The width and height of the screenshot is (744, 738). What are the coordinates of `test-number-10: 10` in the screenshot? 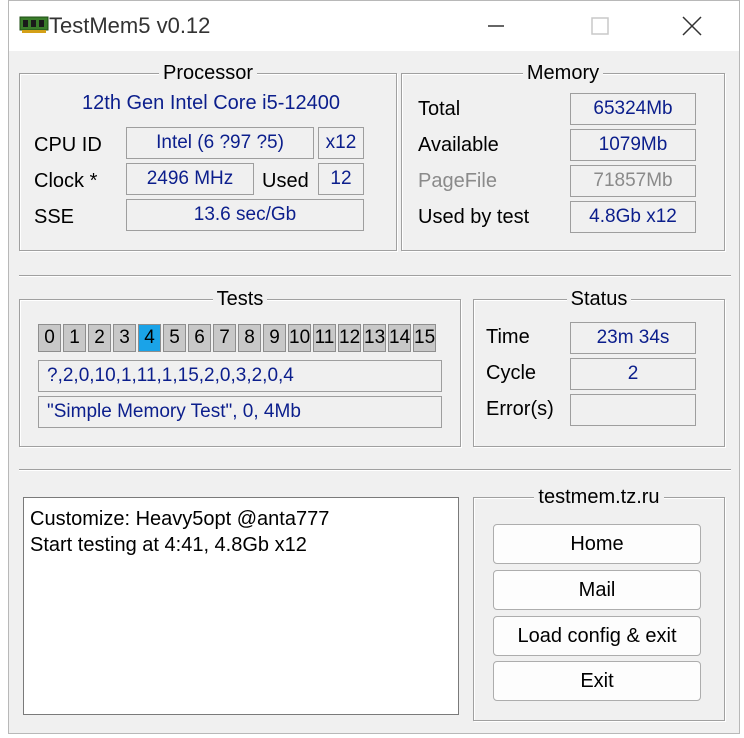 It's located at (299, 338).